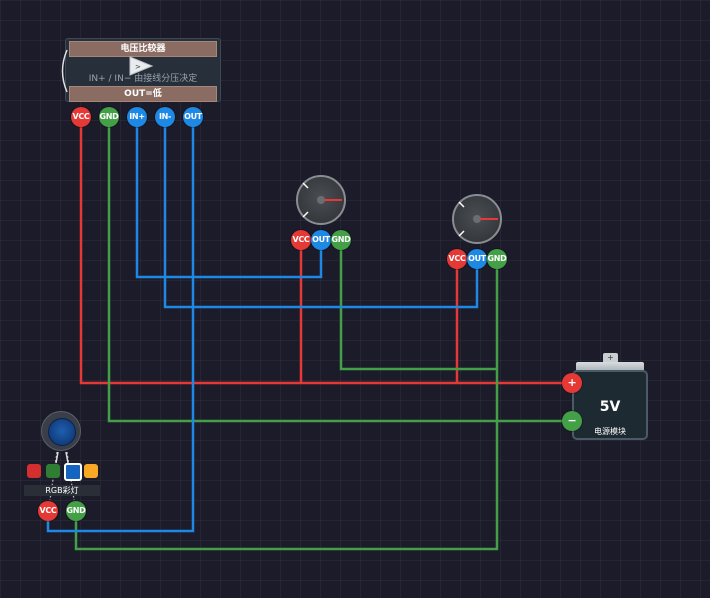 The width and height of the screenshot is (710, 598). I want to click on pot2-pin-gnd: GND, so click(497, 259).